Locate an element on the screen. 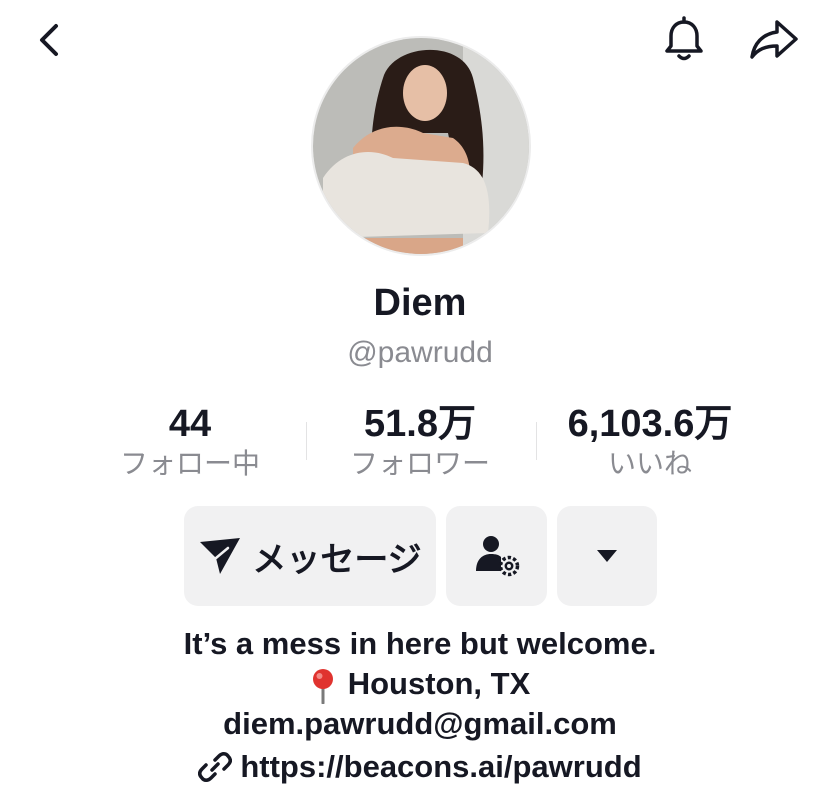  avatar-photo is located at coordinates (421, 146).